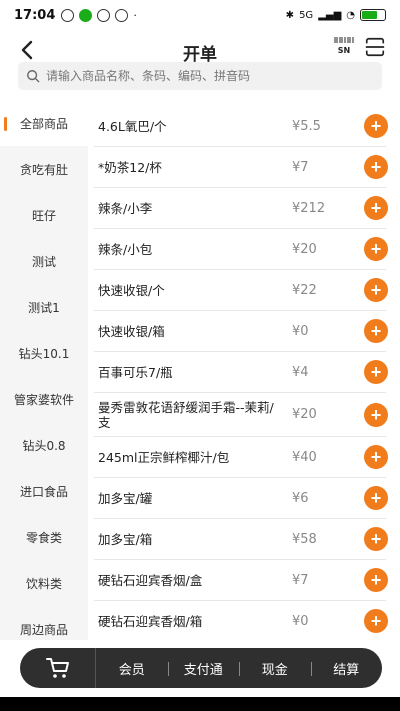  What do you see at coordinates (309, 208) in the screenshot?
I see `product-price: ¥212` at bounding box center [309, 208].